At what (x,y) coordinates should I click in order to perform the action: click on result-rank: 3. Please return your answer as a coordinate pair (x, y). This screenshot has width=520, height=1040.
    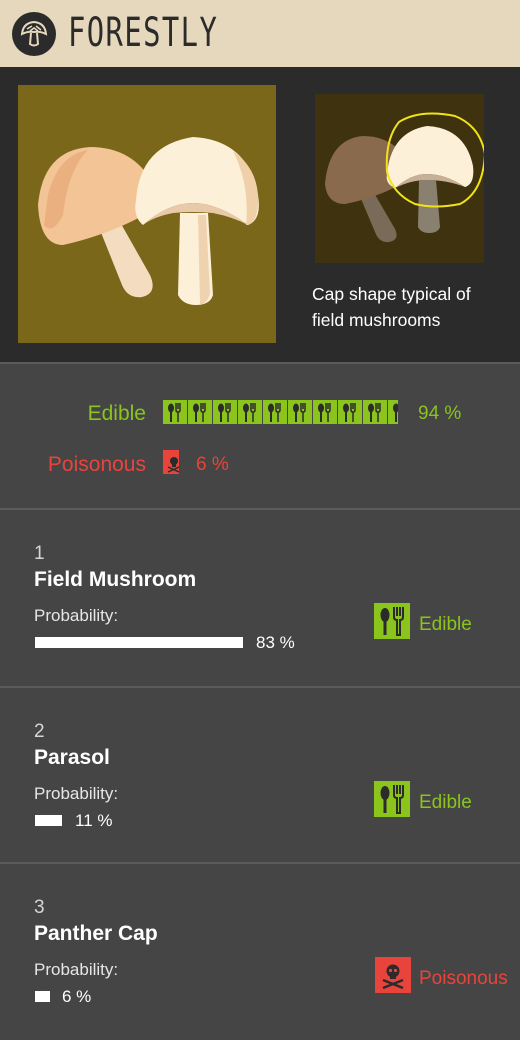
    Looking at the image, I should click on (39, 907).